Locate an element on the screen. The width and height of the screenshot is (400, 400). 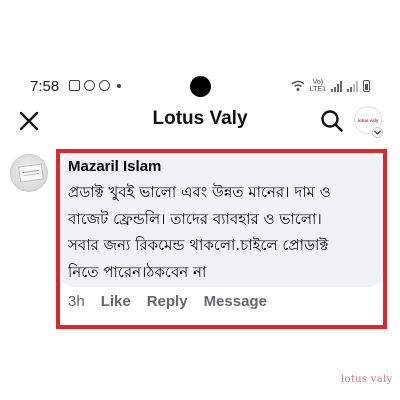
page-logo: lotus valy is located at coordinates (368, 120).